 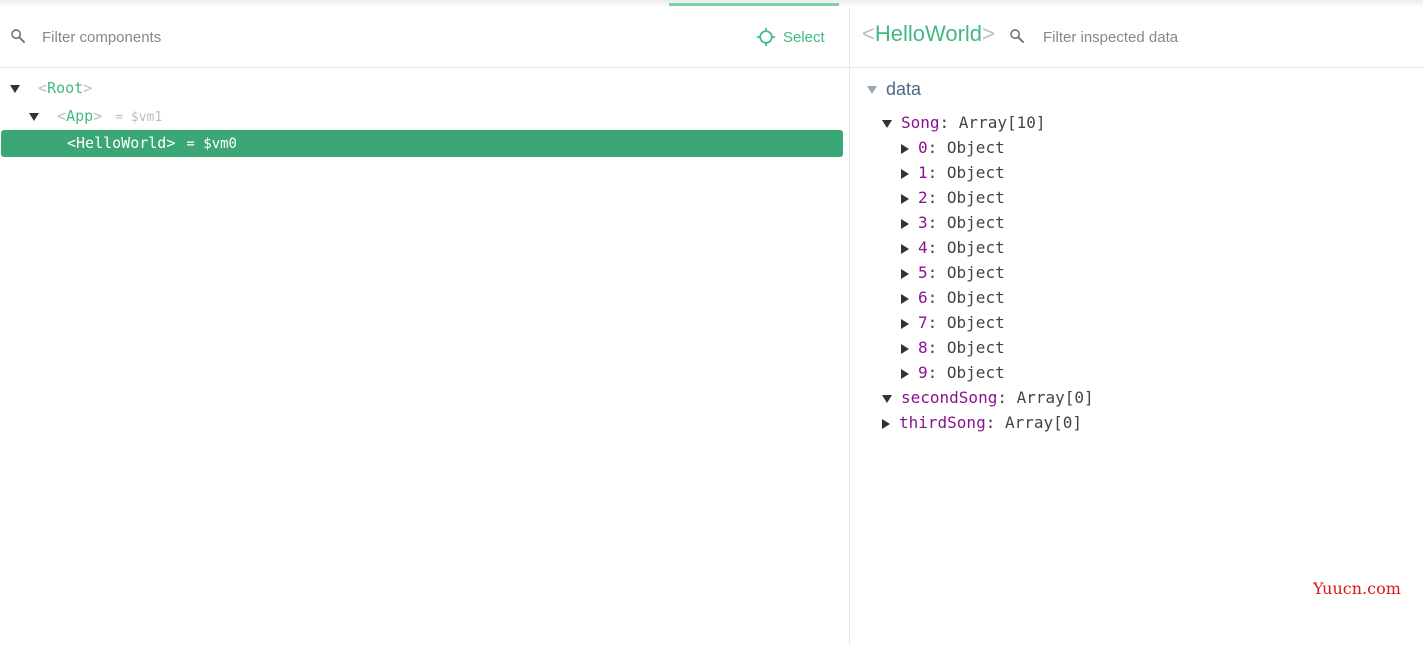 I want to click on tree-node-label: <HelloWorld> = $vm0, so click(x=152, y=143).